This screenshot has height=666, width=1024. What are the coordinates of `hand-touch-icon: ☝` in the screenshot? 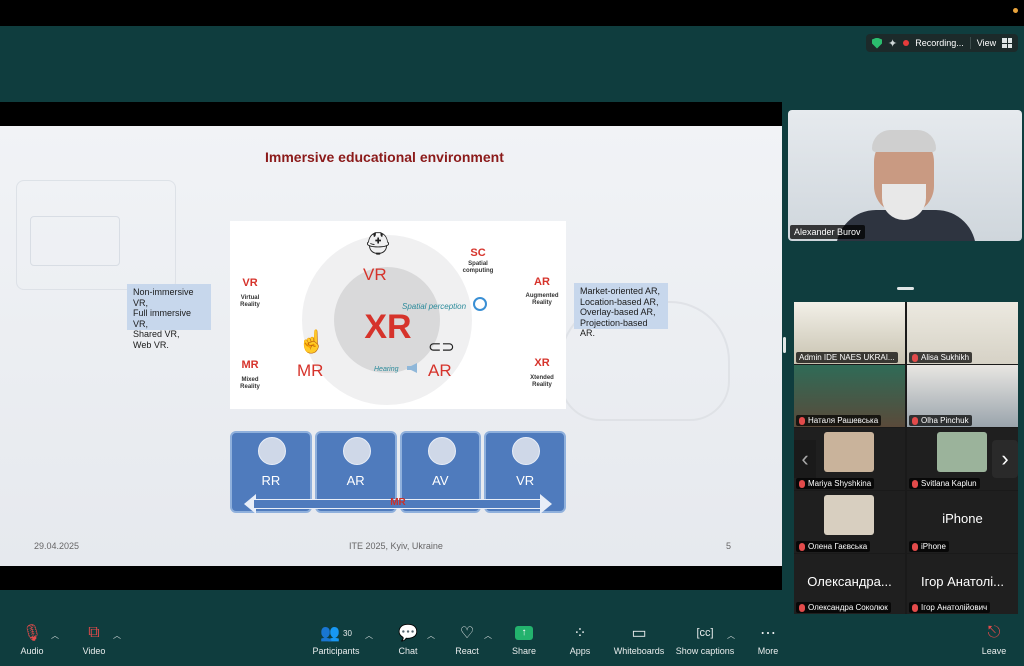 It's located at (312, 341).